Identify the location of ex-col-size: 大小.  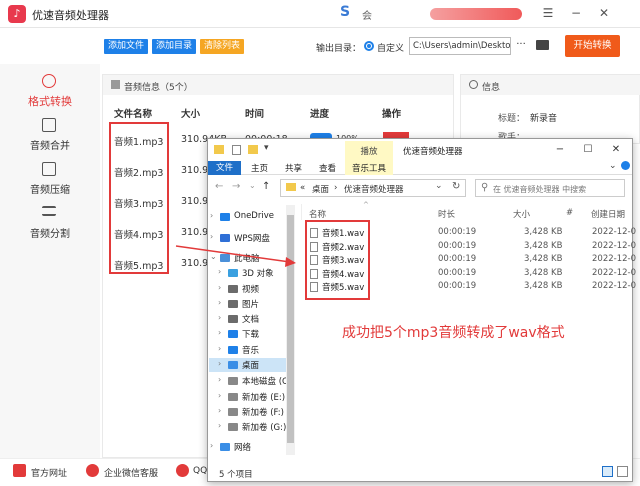
(521, 214).